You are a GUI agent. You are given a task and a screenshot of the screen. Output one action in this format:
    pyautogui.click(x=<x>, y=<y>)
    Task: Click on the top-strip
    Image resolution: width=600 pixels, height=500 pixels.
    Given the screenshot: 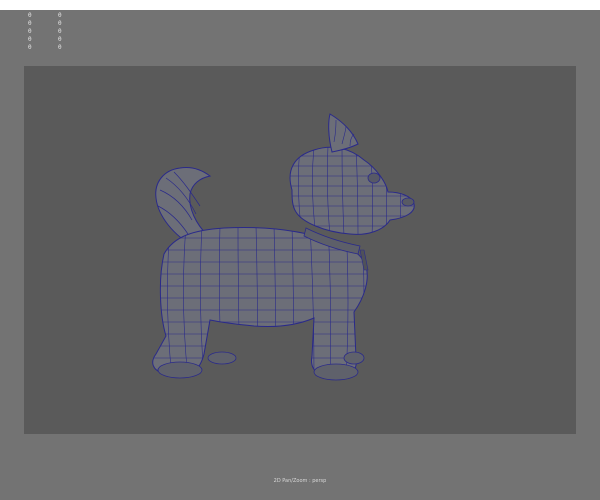 What is the action you would take?
    pyautogui.click(x=300, y=5)
    